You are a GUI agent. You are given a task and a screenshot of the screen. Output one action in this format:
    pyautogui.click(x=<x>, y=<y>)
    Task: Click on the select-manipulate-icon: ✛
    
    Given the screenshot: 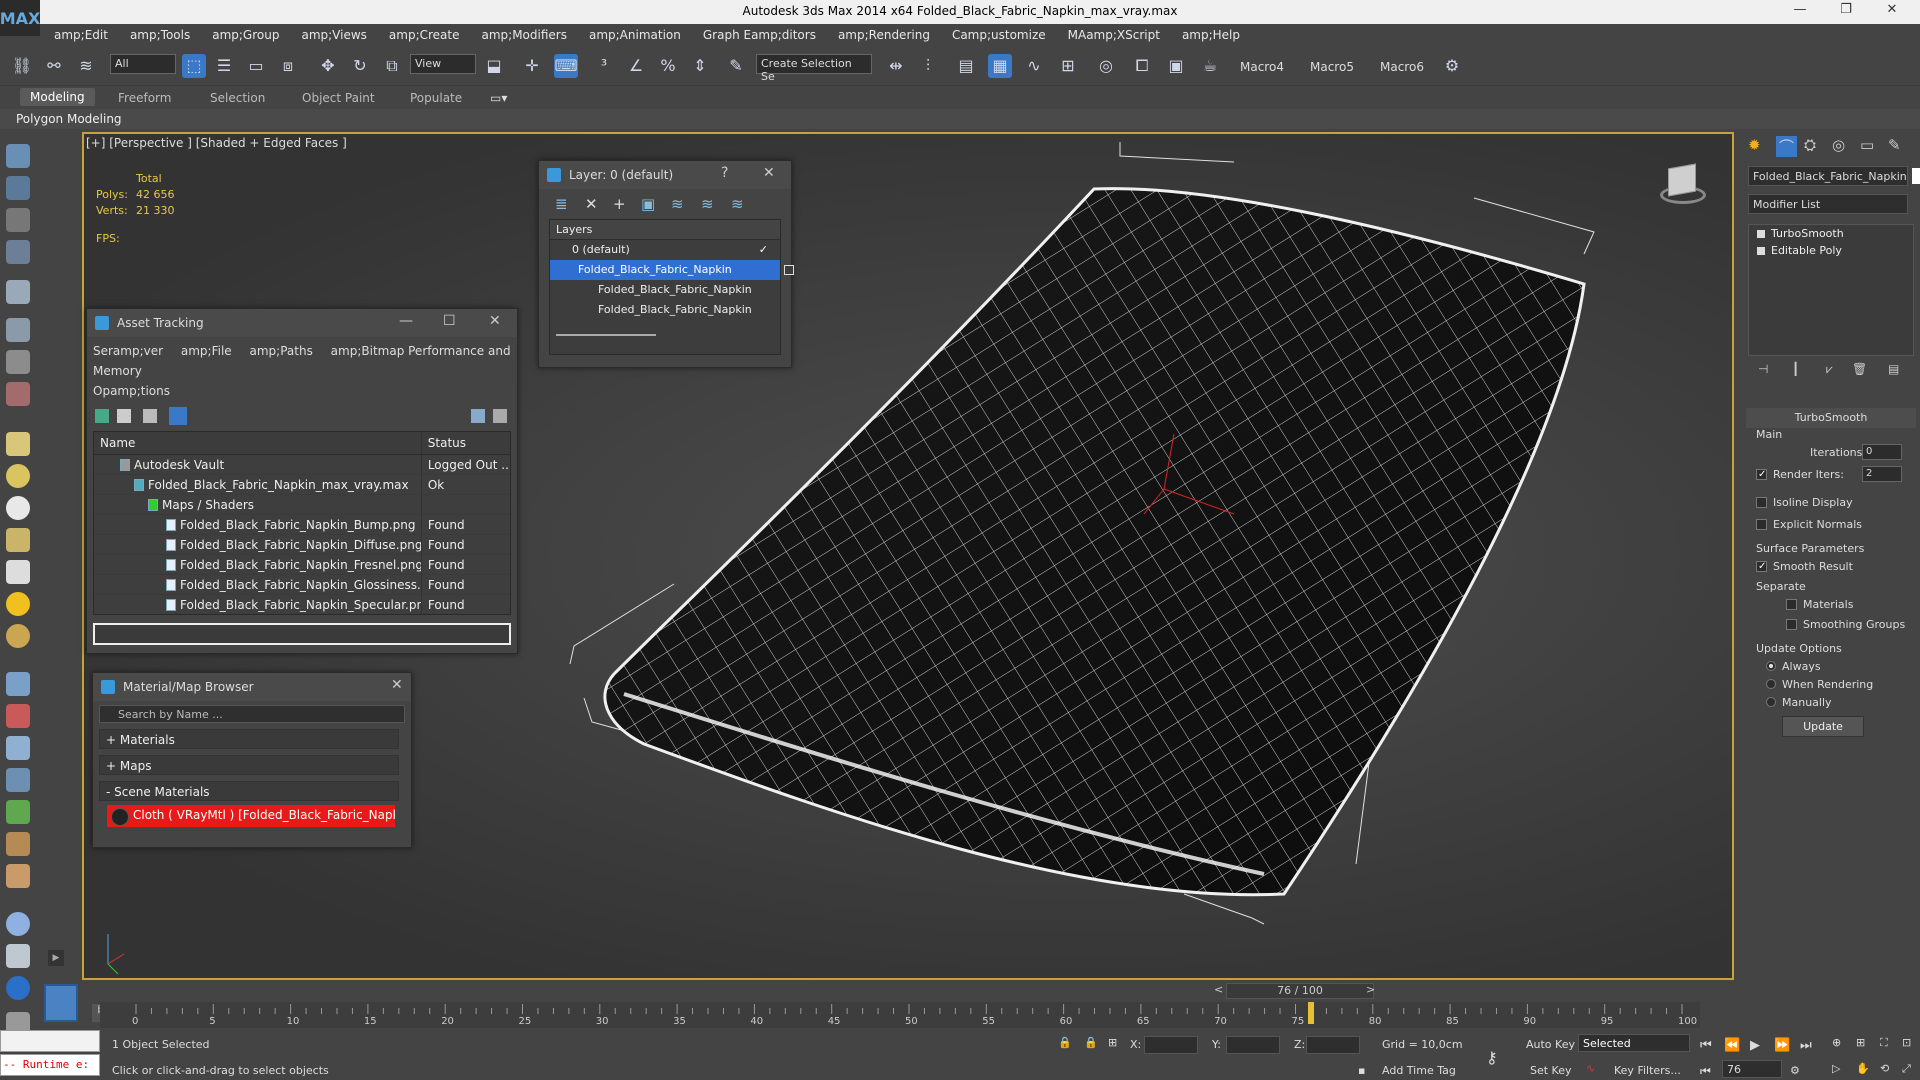 What is the action you would take?
    pyautogui.click(x=532, y=66)
    